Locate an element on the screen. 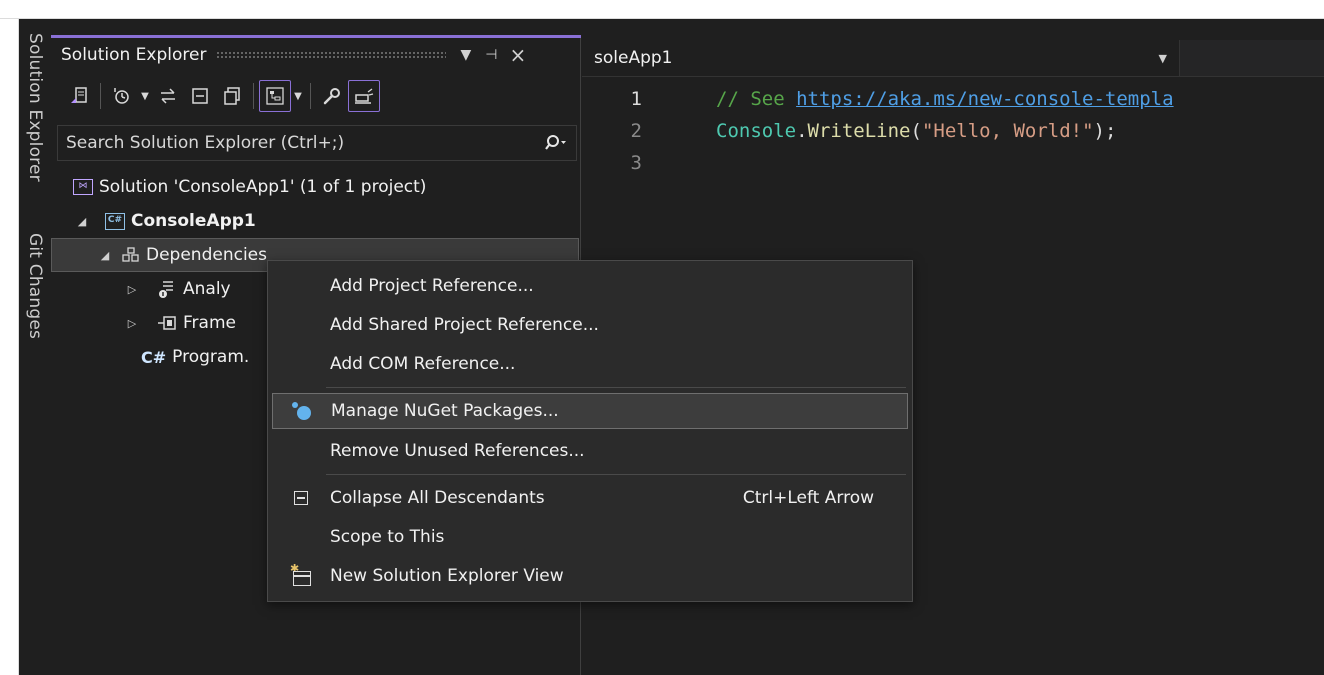 This screenshot has height=675, width=1324. code-punctuation: . is located at coordinates (802, 131).